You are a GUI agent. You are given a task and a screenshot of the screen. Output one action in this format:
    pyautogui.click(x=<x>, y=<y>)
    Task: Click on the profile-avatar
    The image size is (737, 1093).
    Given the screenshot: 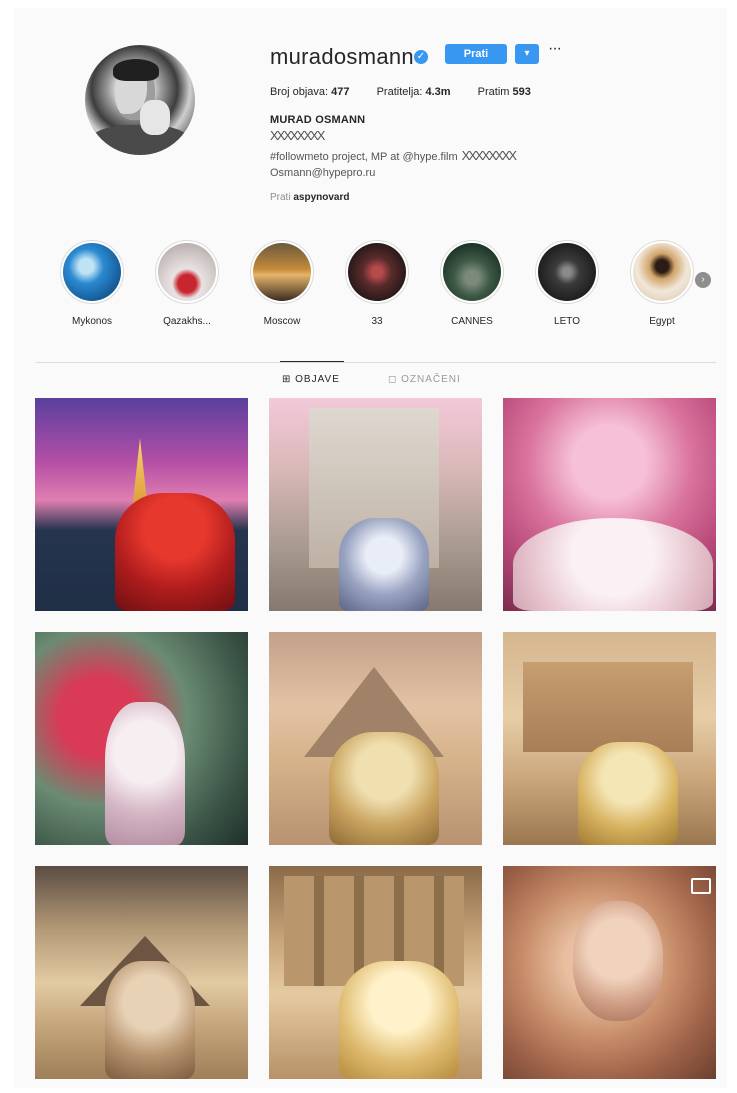 What is the action you would take?
    pyautogui.click(x=140, y=100)
    